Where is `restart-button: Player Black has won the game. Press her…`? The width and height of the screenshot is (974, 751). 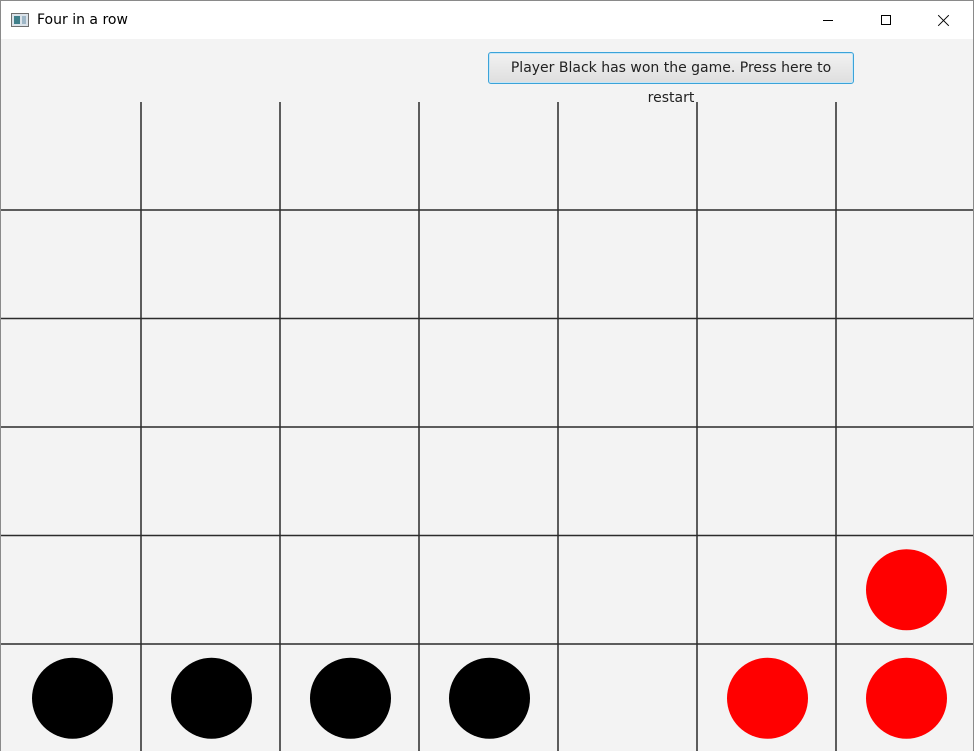
restart-button: Player Black has won the game. Press her… is located at coordinates (671, 79).